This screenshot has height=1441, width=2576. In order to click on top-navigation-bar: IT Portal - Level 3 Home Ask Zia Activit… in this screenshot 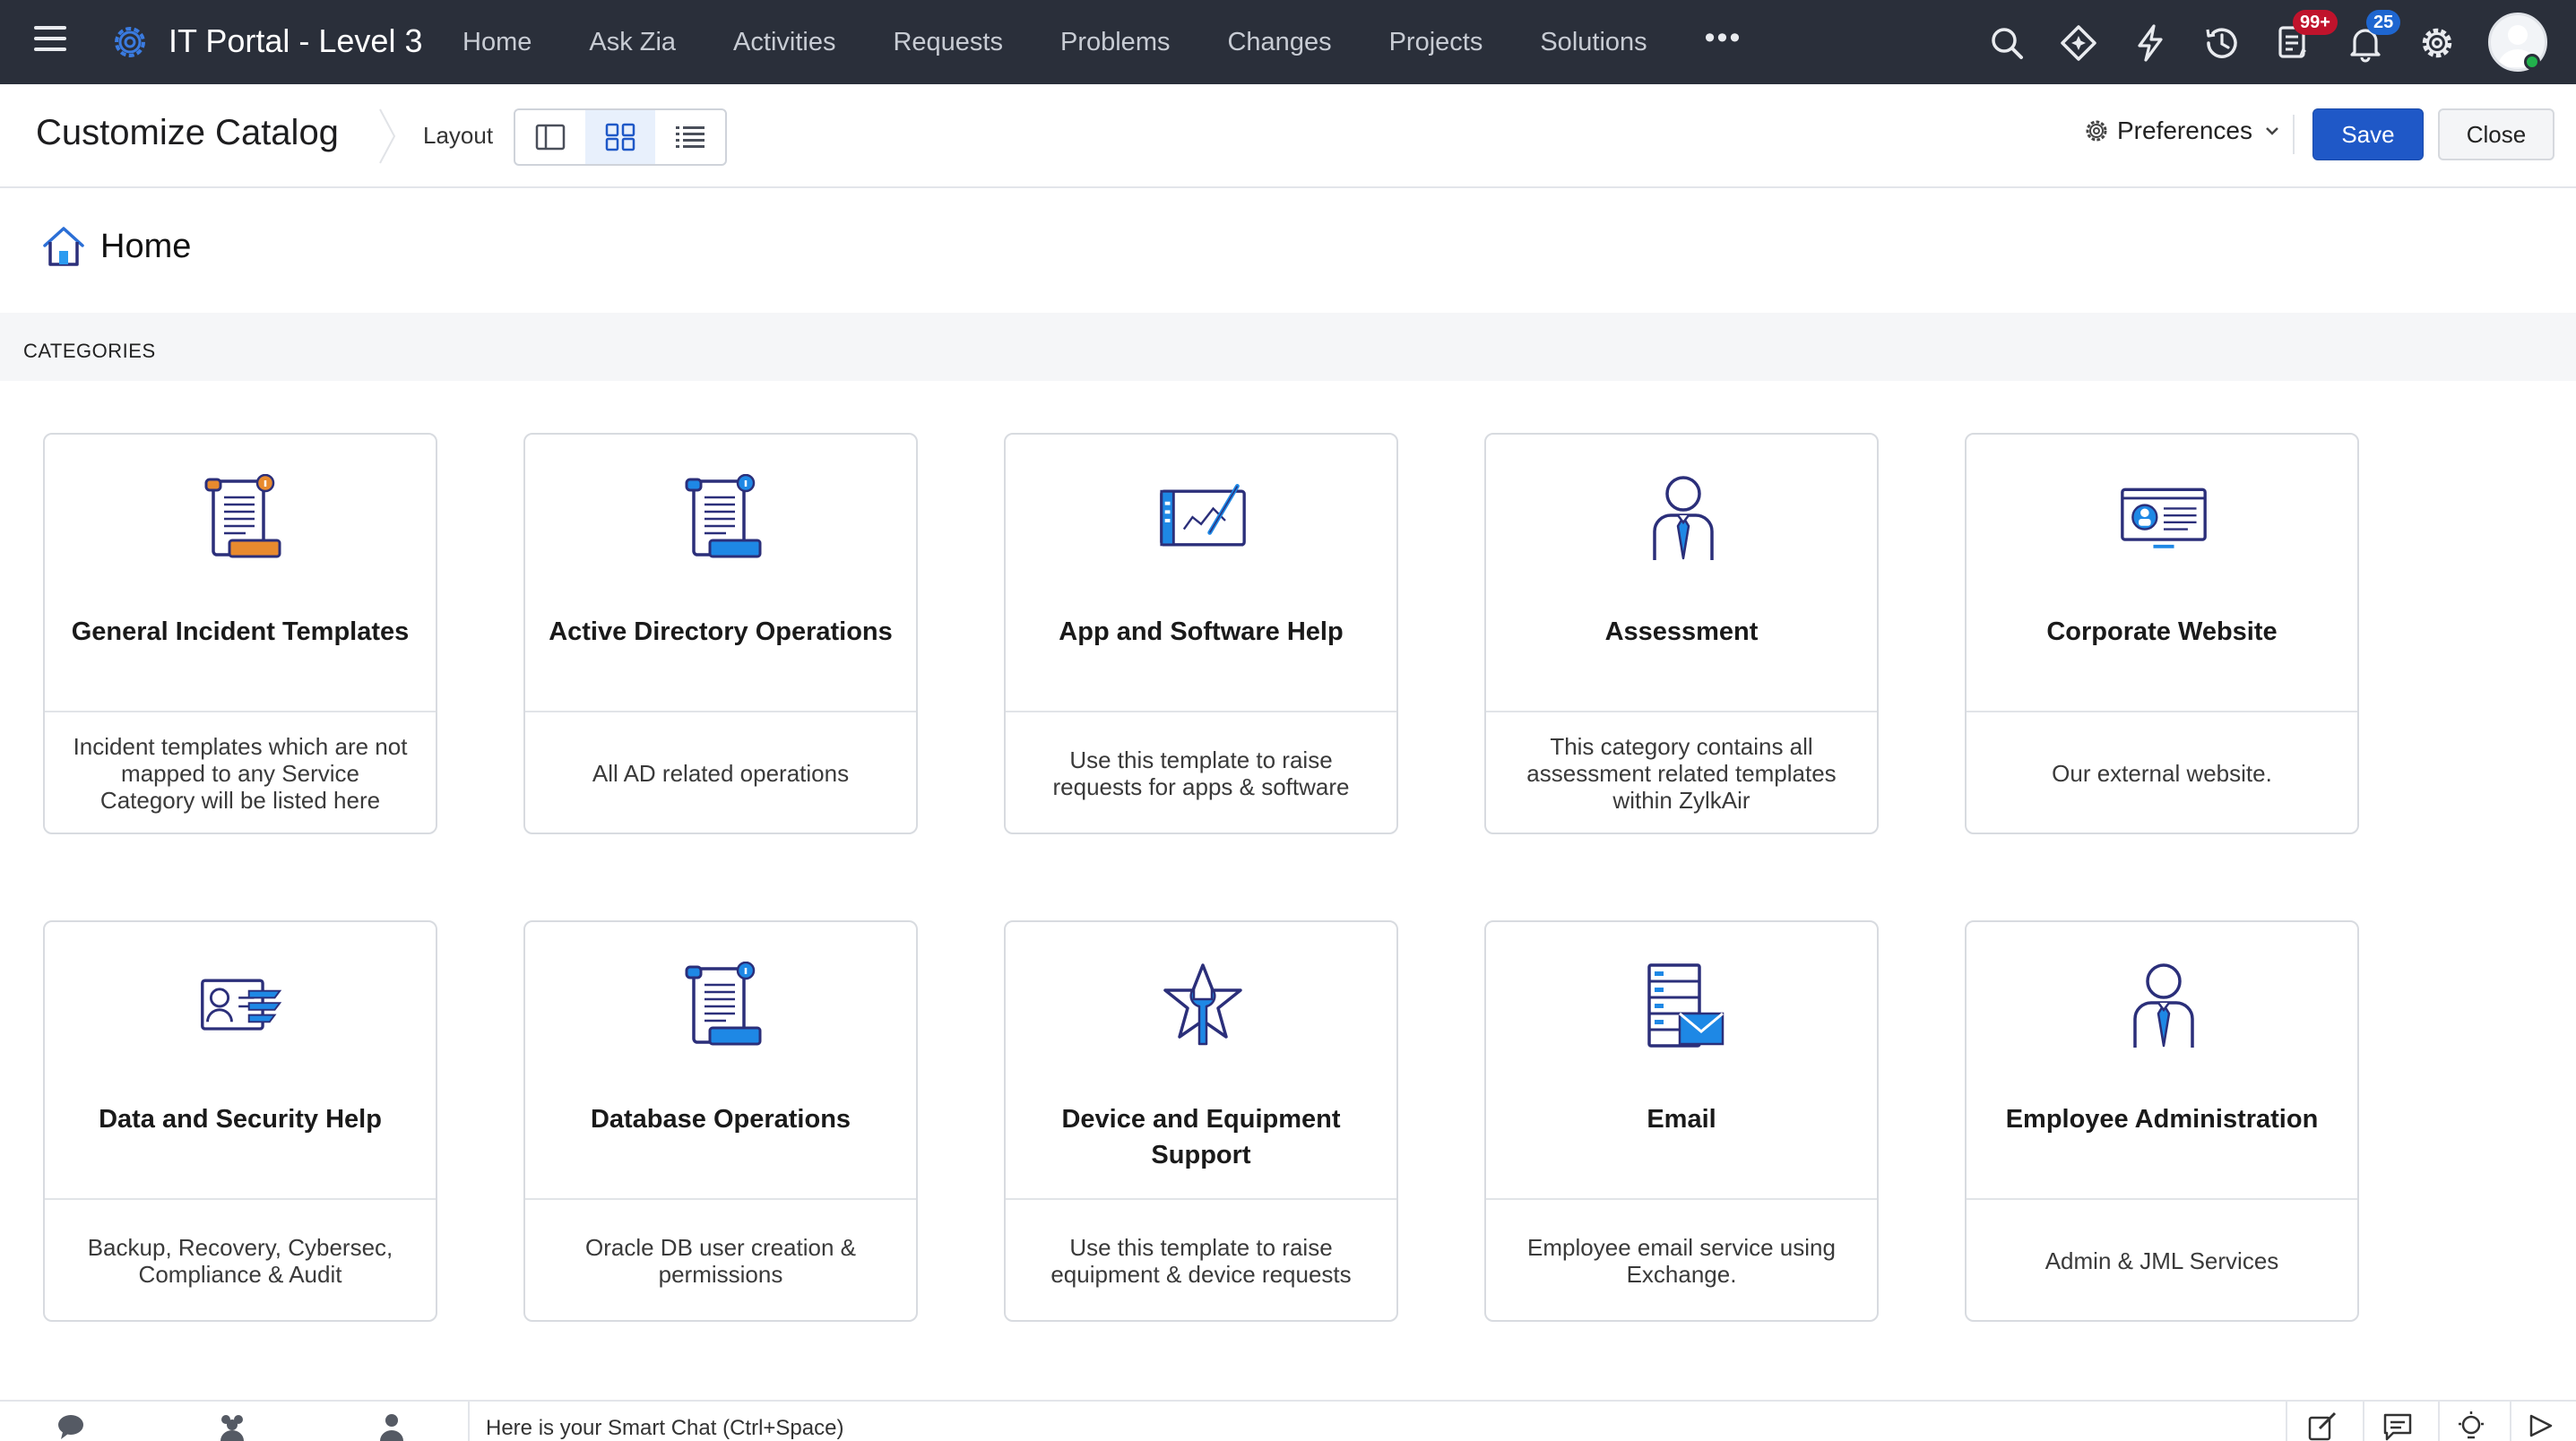, I will do `click(1288, 42)`.